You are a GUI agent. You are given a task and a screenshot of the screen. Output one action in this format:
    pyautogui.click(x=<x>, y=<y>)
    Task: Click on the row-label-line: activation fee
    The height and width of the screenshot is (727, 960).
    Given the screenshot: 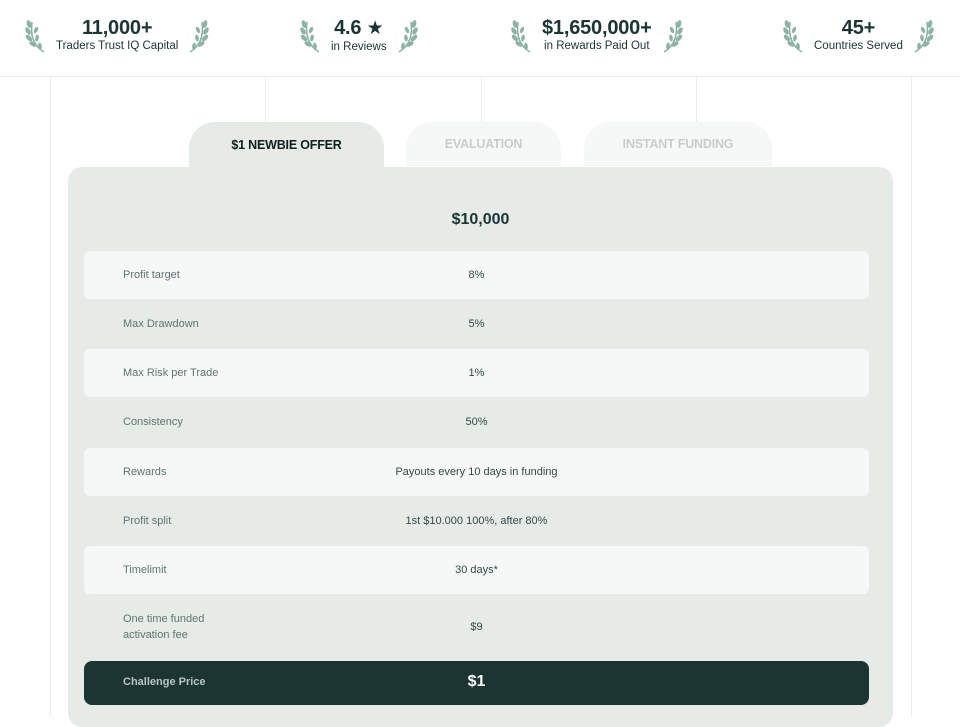 What is the action you would take?
    pyautogui.click(x=155, y=635)
    